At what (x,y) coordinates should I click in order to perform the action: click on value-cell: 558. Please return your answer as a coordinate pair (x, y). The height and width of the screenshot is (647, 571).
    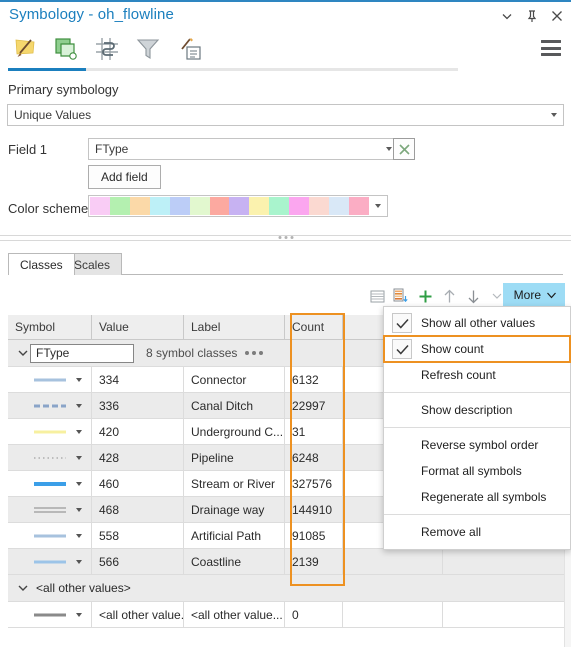
    Looking at the image, I should click on (138, 535).